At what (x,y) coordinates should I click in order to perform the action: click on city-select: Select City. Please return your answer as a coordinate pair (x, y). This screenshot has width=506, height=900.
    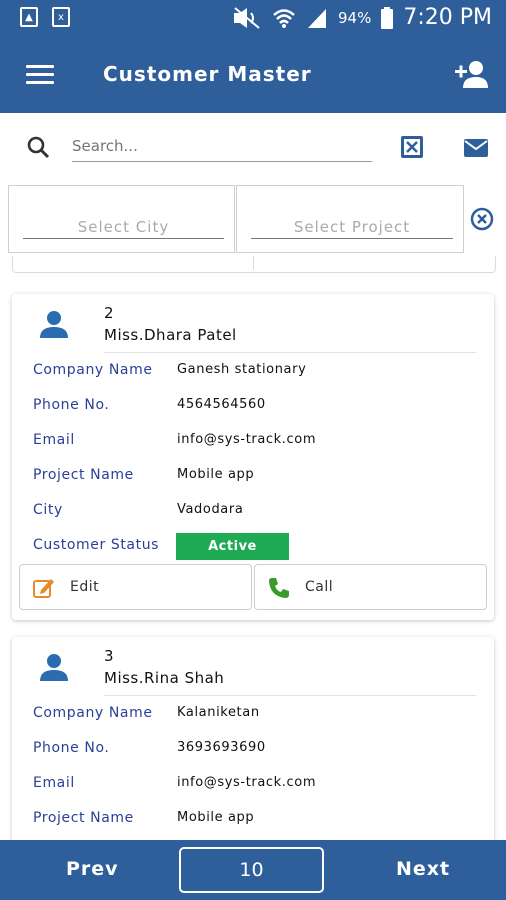
    Looking at the image, I should click on (121, 219).